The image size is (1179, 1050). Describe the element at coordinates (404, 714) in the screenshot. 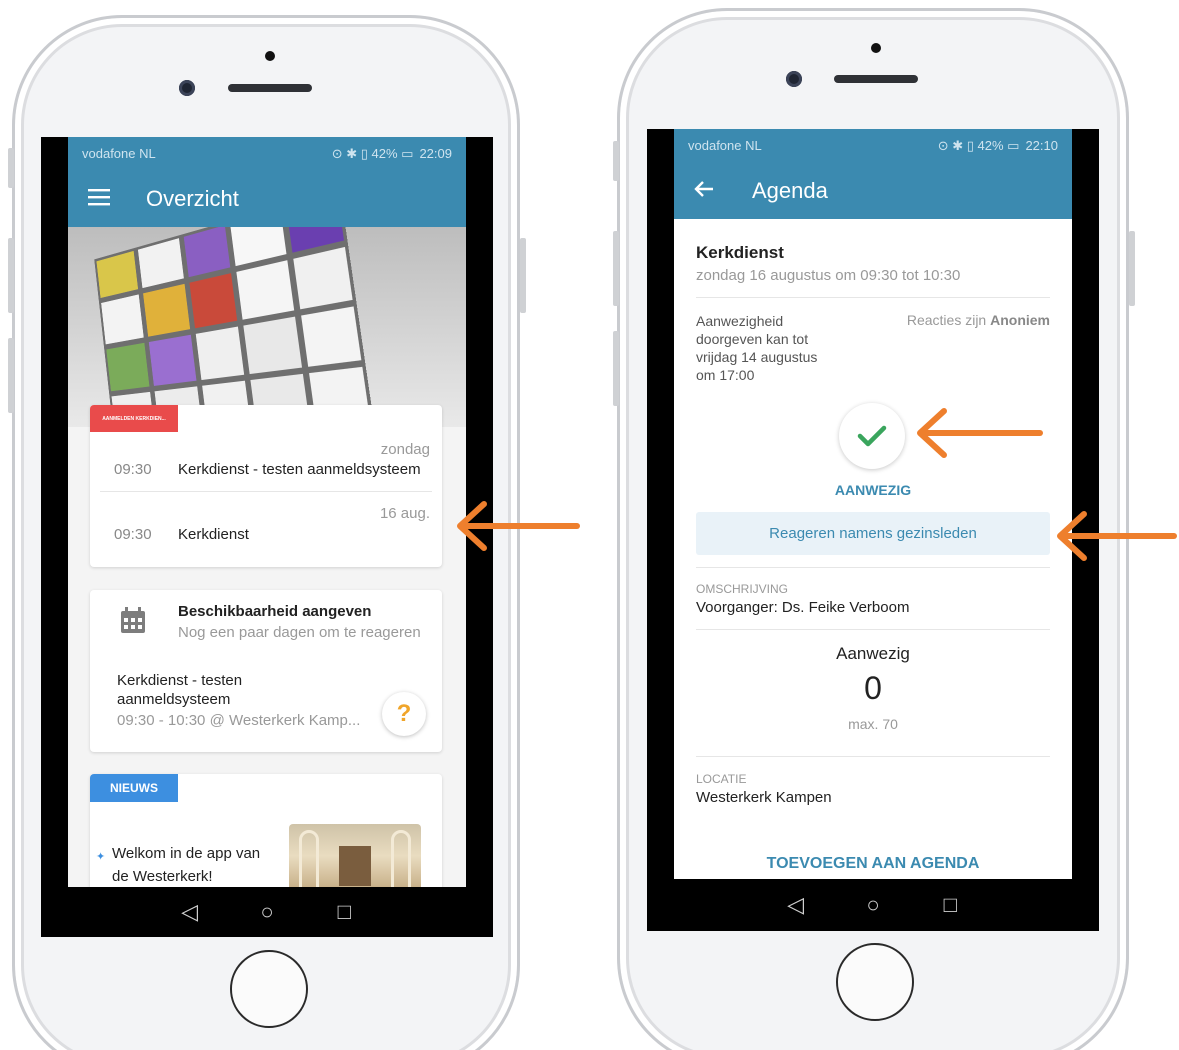

I see `question-mark-button: ?` at that location.